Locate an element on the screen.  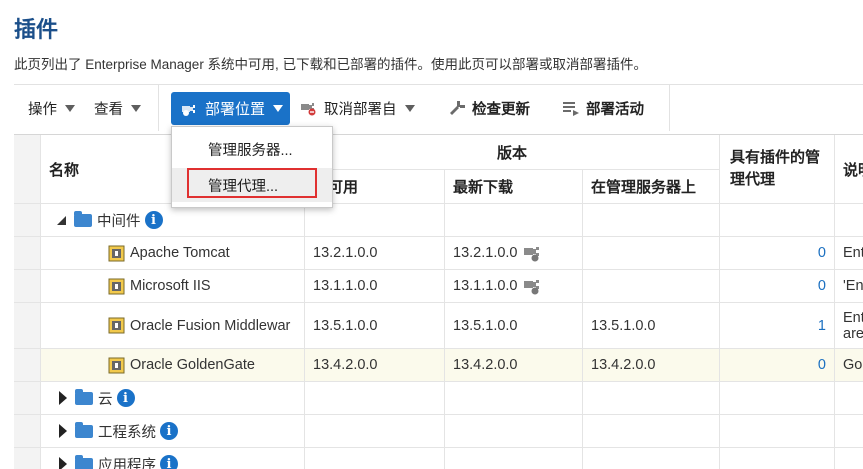
version-downloaded-cell: 13.4.2.0.0 is located at coordinates (514, 365).